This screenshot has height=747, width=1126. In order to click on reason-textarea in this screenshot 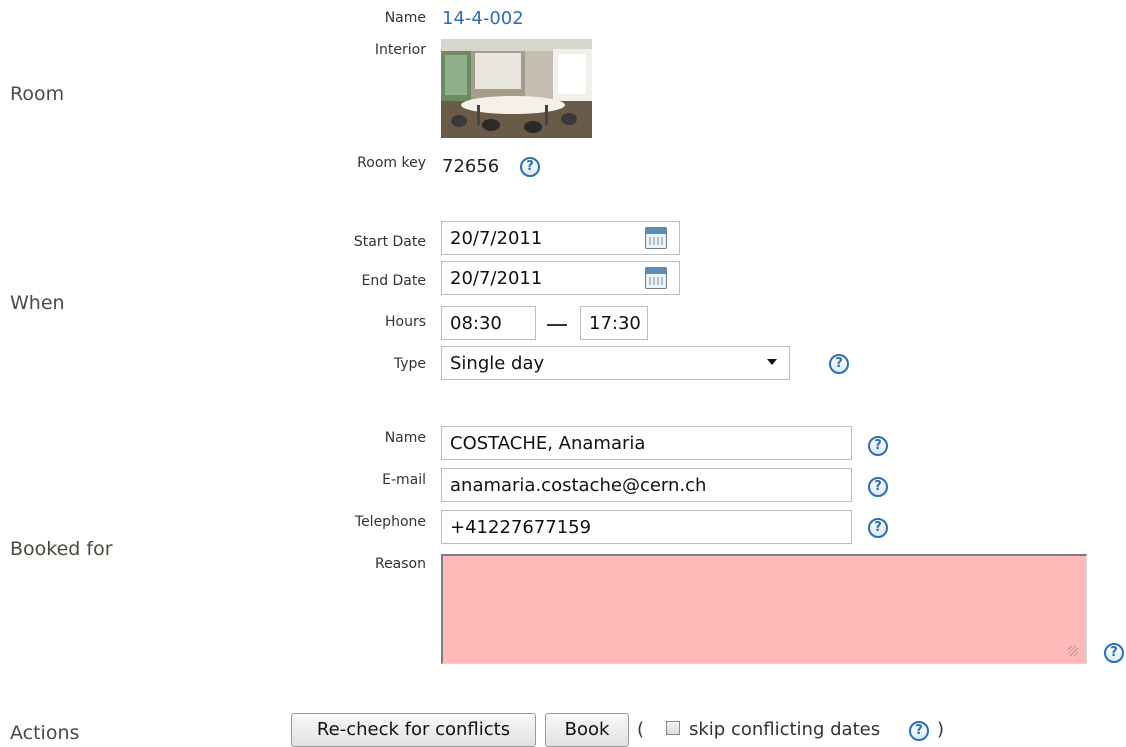, I will do `click(764, 609)`.